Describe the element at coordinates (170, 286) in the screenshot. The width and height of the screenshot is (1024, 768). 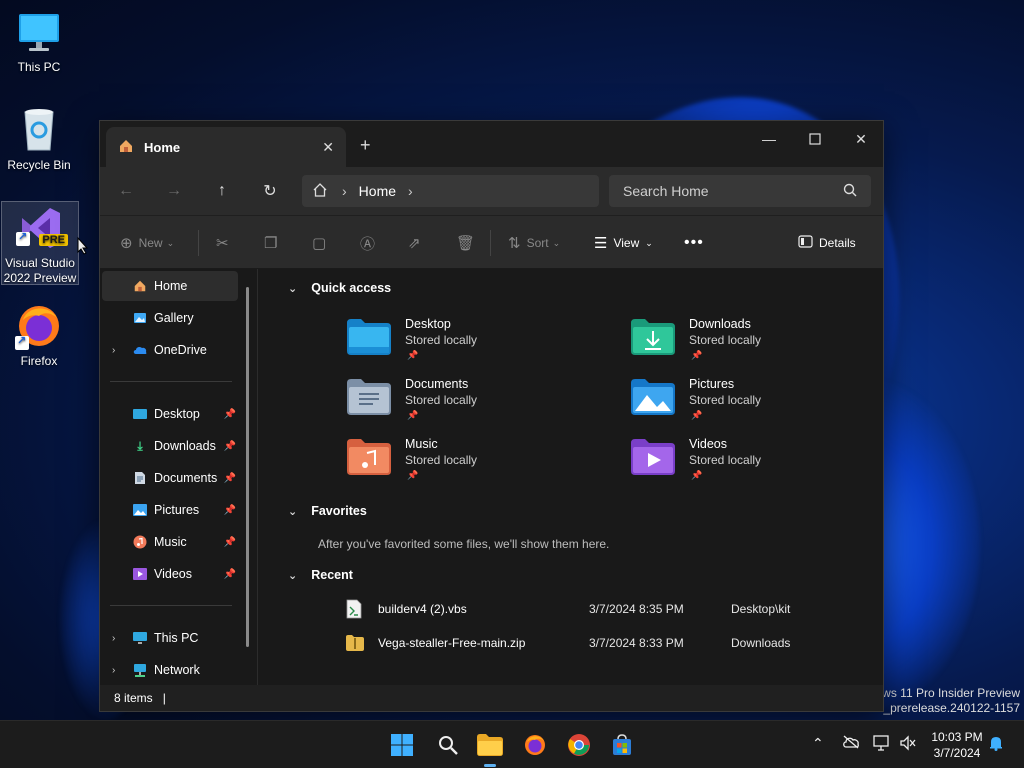
I see `sidebar-item-home: Home` at that location.